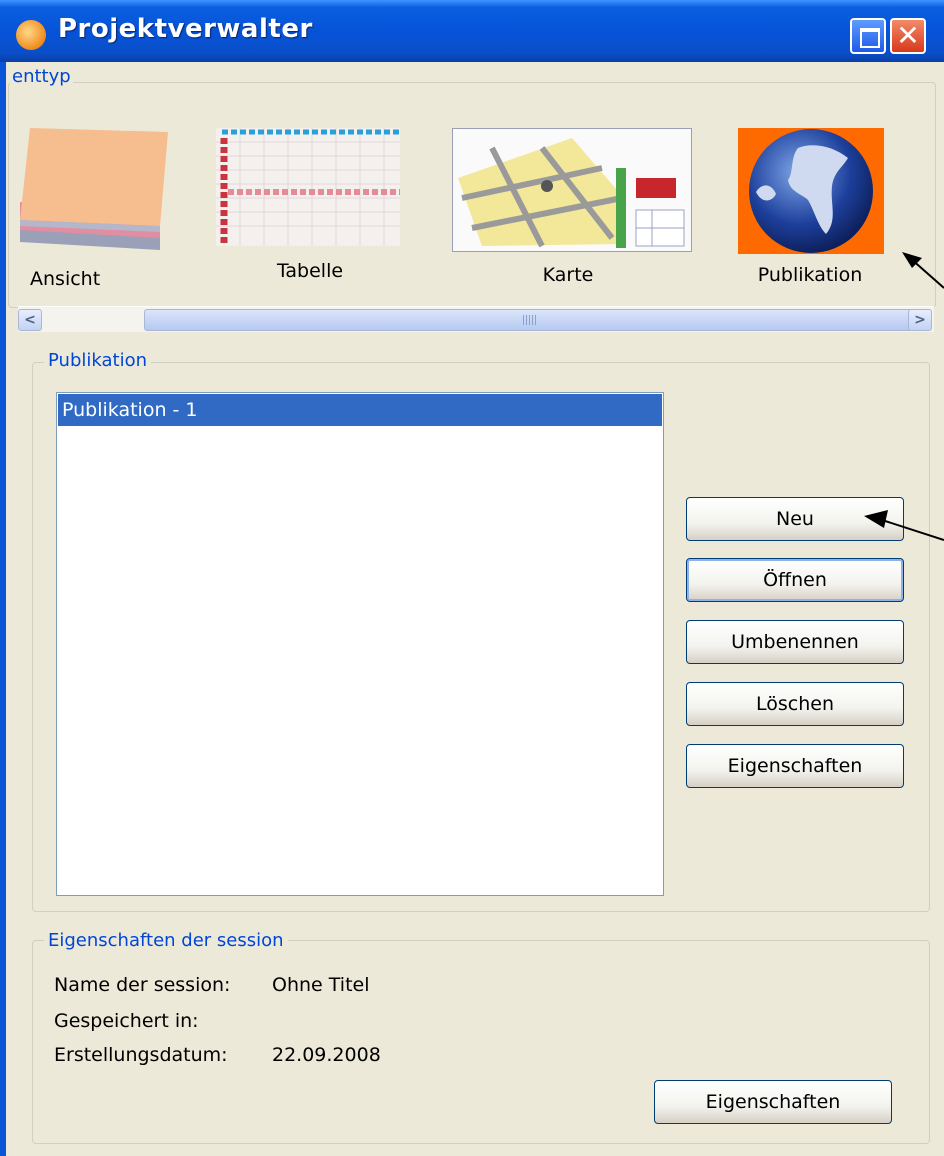 The height and width of the screenshot is (1156, 944). What do you see at coordinates (166, 940) in the screenshot?
I see `session-legend: Eigenschaften der session` at bounding box center [166, 940].